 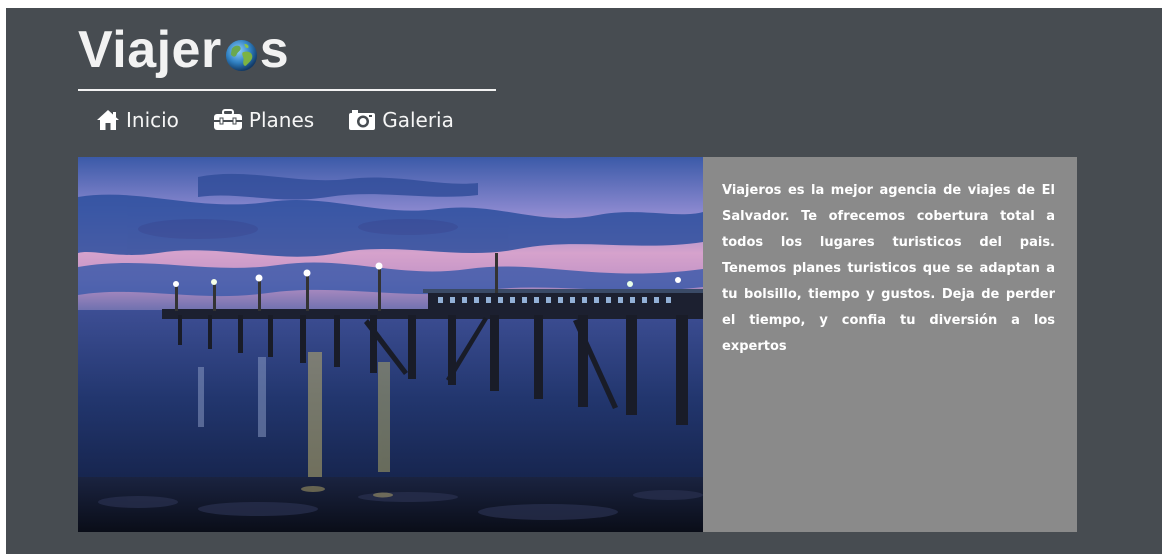 I want to click on logo-text-prefix: Viajer, so click(x=150, y=50).